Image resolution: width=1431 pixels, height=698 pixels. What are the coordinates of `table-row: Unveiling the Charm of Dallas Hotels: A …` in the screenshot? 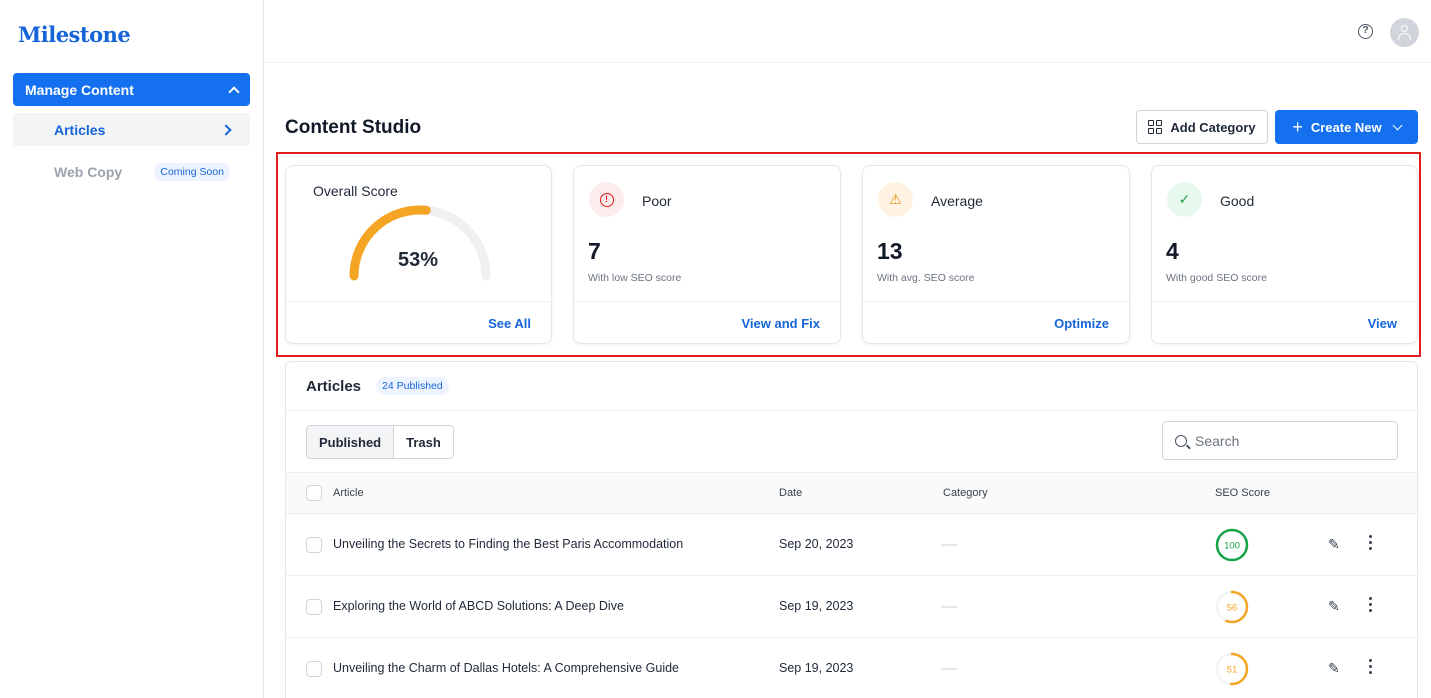 It's located at (851, 668).